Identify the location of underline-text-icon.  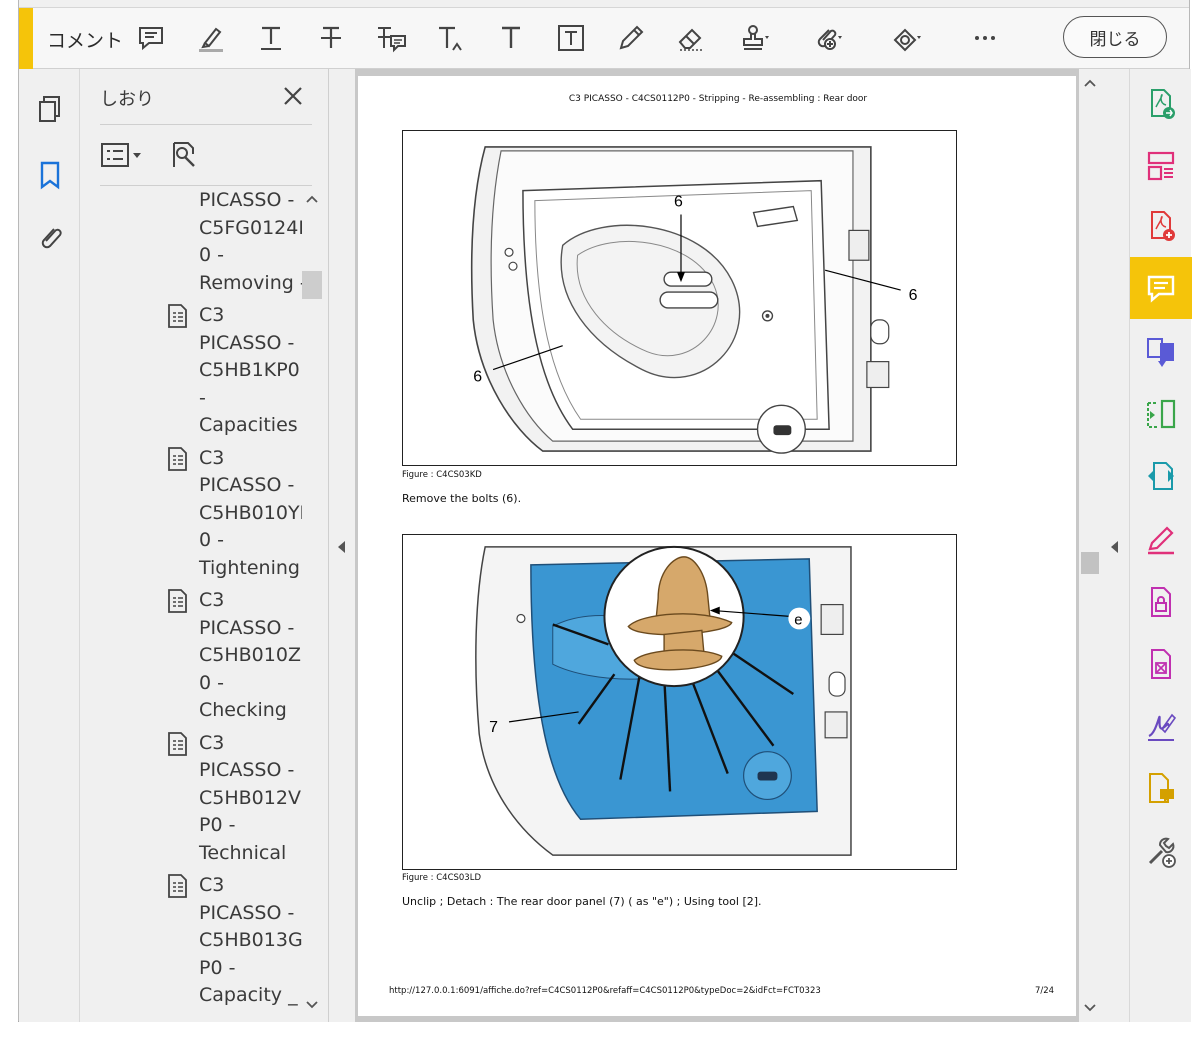
(271, 38).